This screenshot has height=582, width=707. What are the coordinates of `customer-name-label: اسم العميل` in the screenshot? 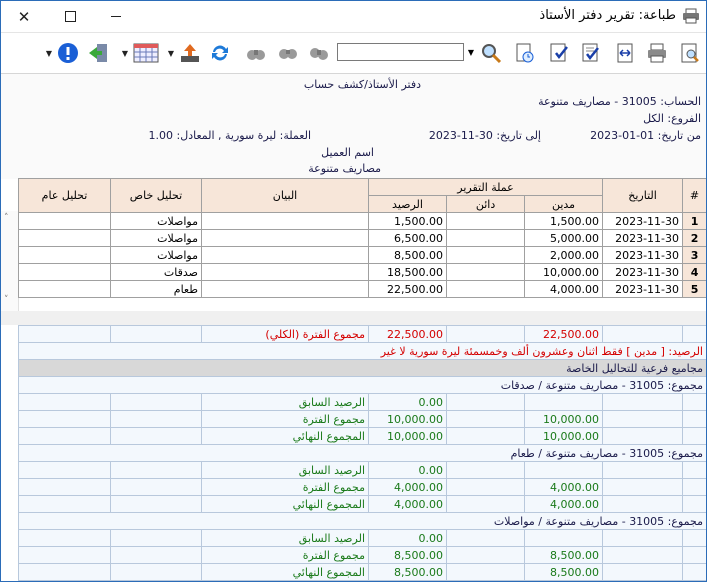 It's located at (347, 152).